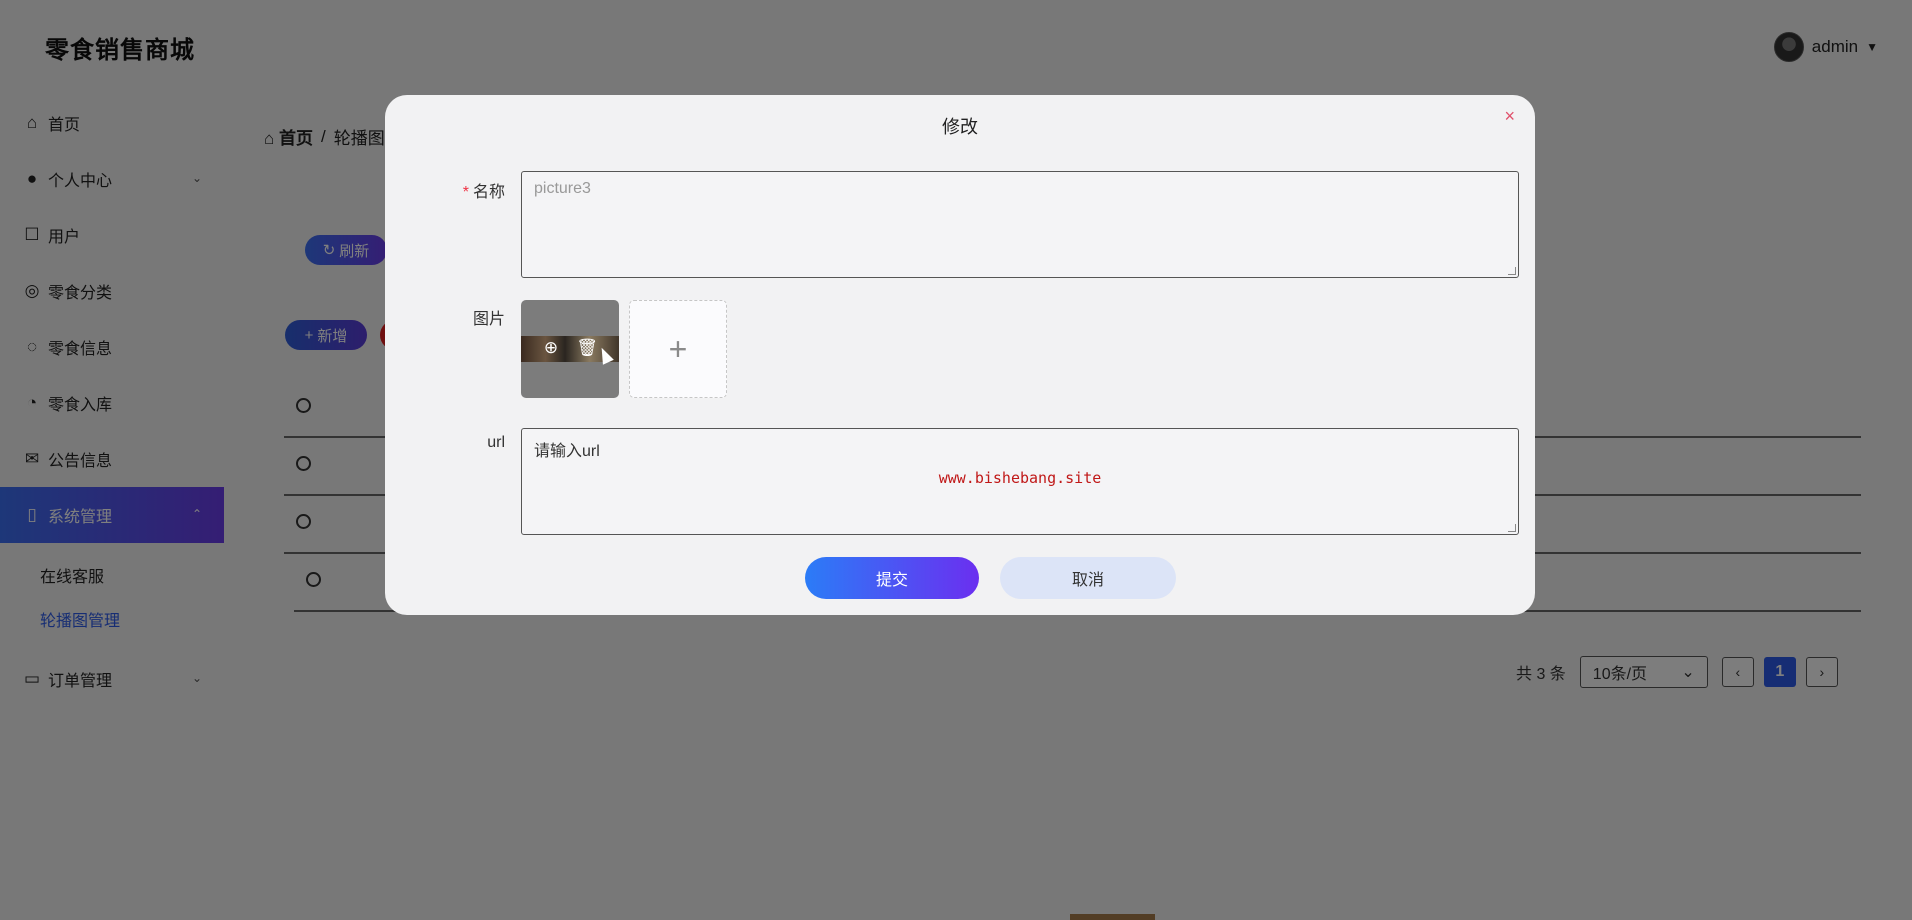 The height and width of the screenshot is (920, 1912). I want to click on submit-button: 提交, so click(892, 578).